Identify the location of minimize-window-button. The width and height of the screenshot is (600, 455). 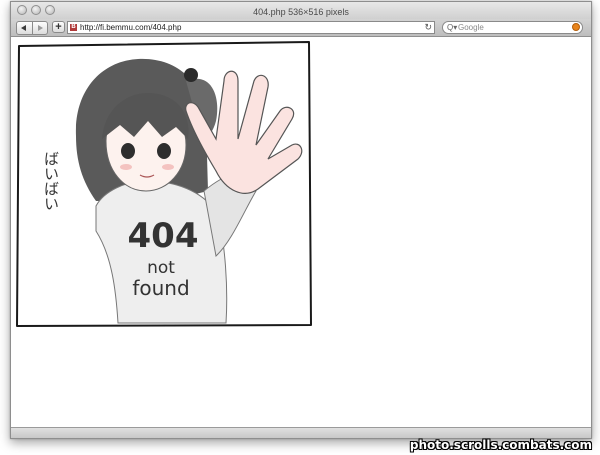
(36, 10).